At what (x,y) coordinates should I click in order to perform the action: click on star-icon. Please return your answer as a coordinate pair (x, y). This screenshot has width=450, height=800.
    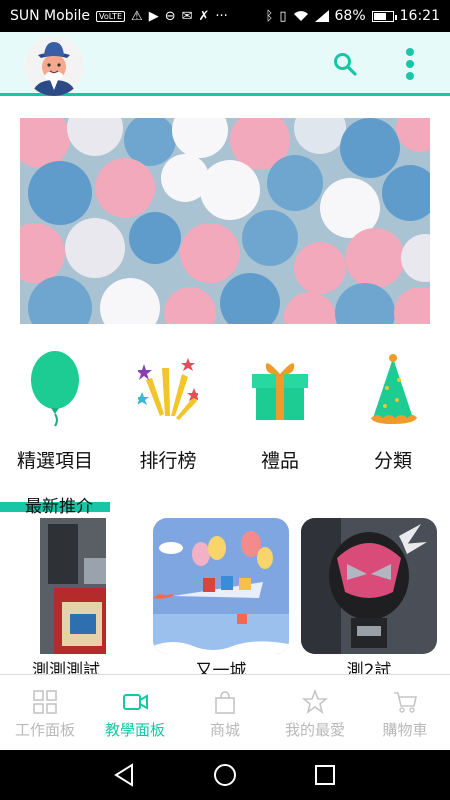
    Looking at the image, I should click on (315, 701).